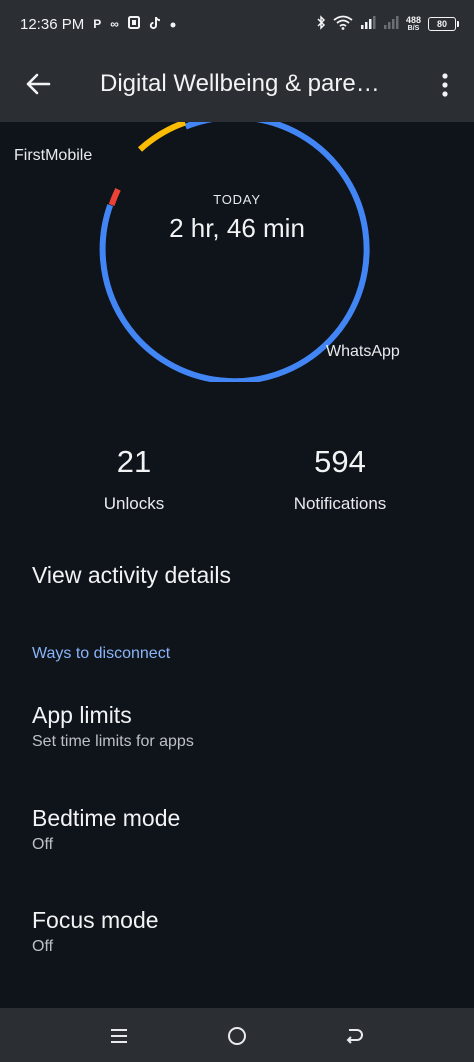  I want to click on system-back-button, so click(355, 1036).